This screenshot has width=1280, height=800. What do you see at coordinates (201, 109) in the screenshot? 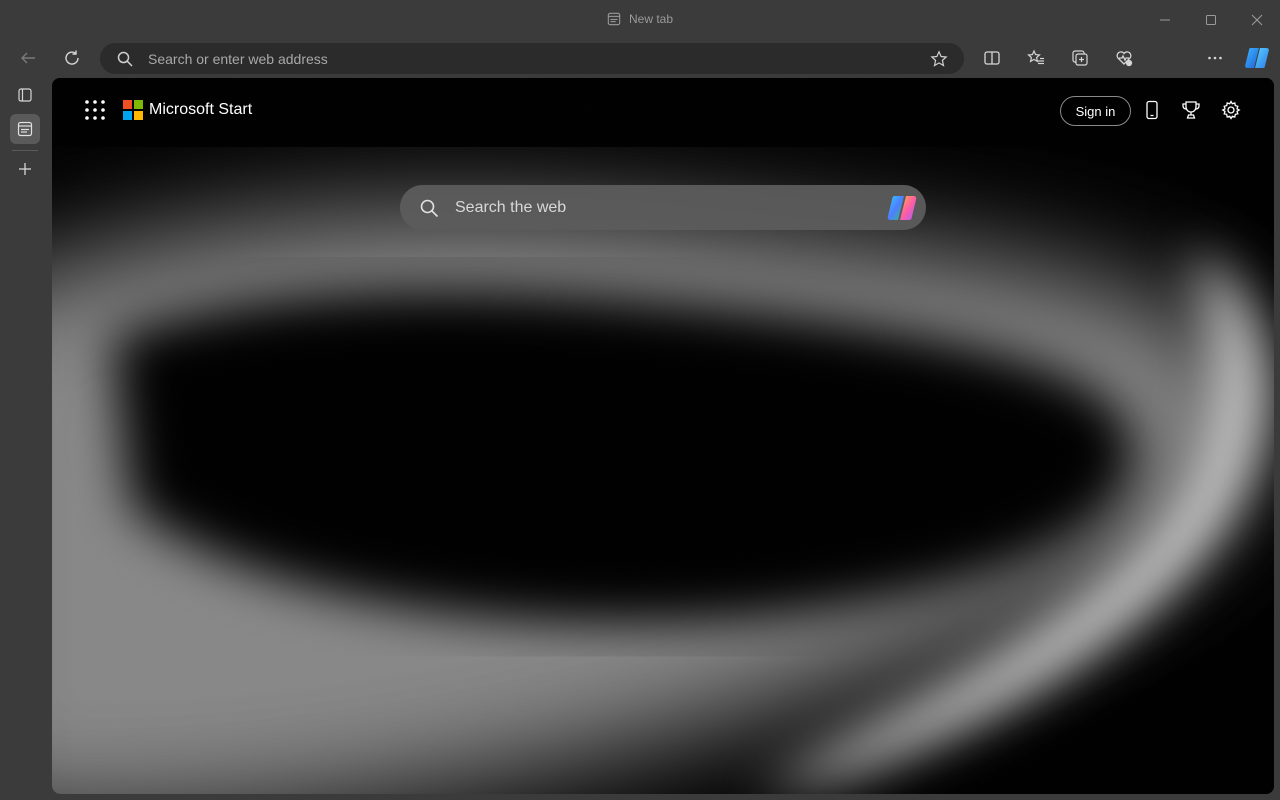
I see `brand-name: Microsoft Start` at bounding box center [201, 109].